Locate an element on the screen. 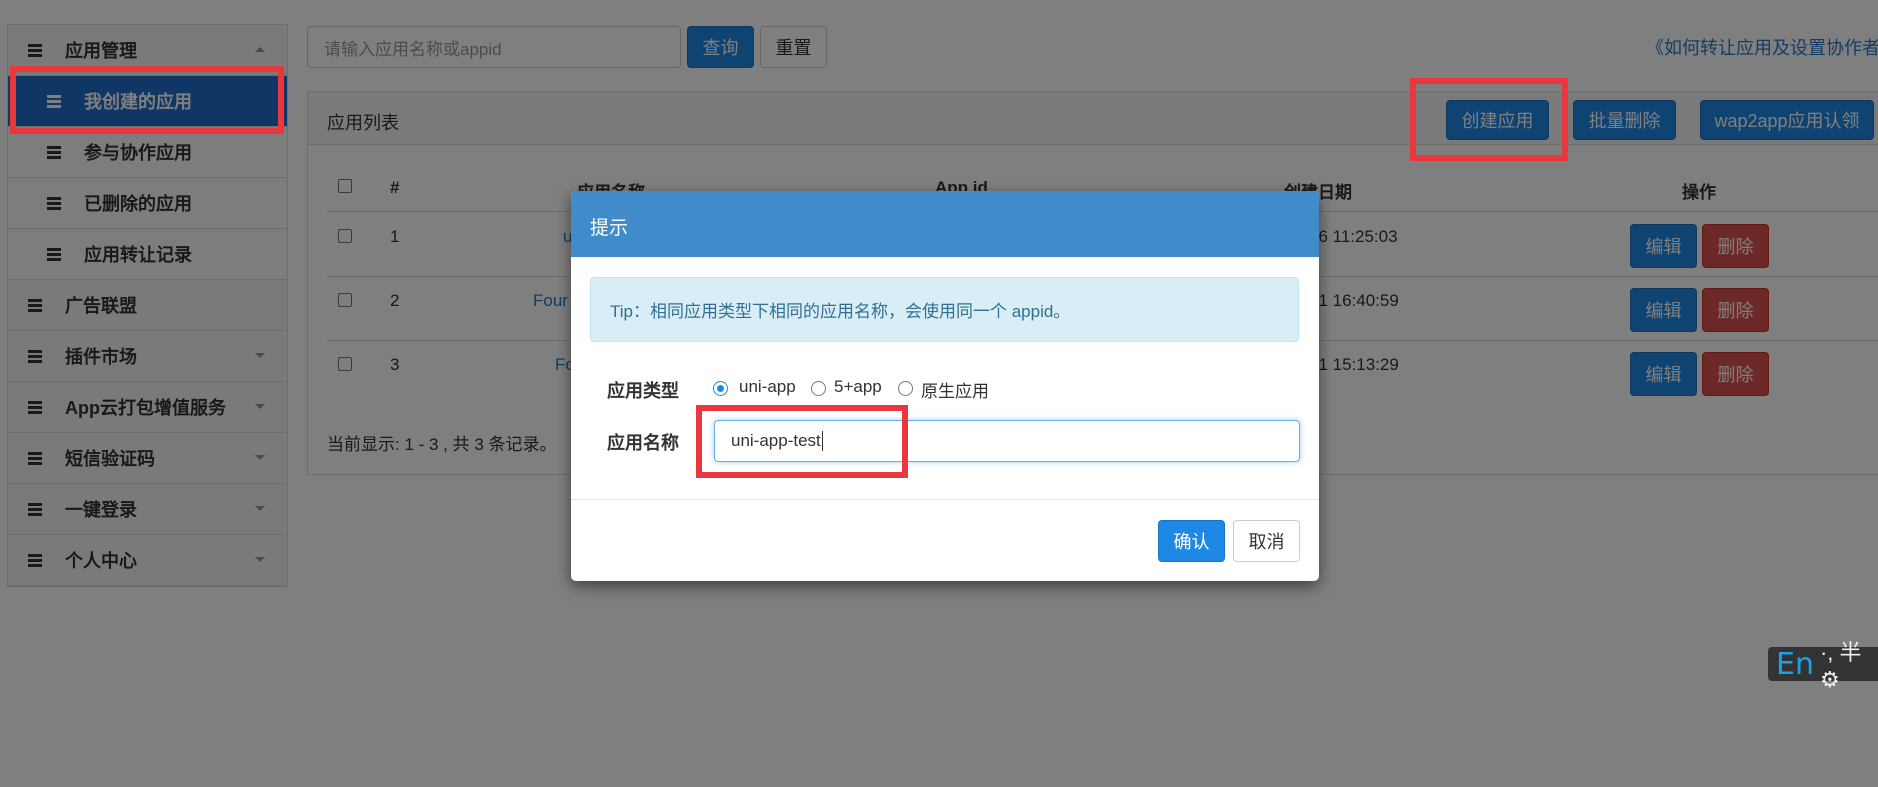 The height and width of the screenshot is (787, 1878). dialog-header: 提示 is located at coordinates (945, 224).